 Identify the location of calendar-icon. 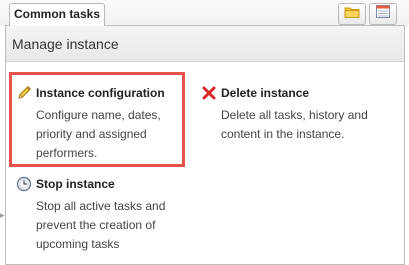
(383, 14).